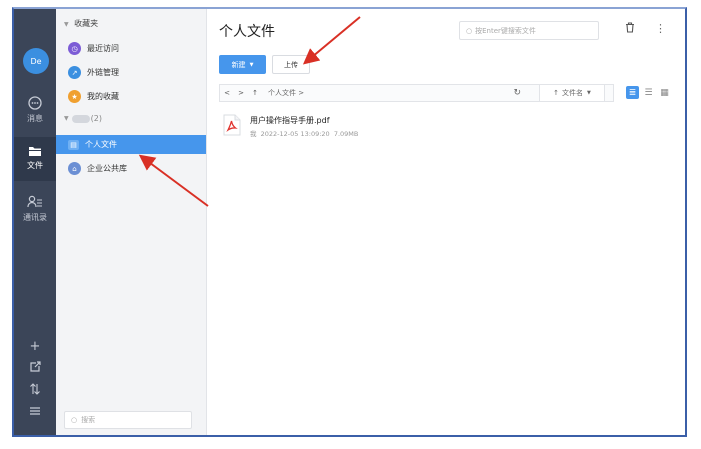  What do you see at coordinates (35, 165) in the screenshot?
I see `rail-item-label: 文件` at bounding box center [35, 165].